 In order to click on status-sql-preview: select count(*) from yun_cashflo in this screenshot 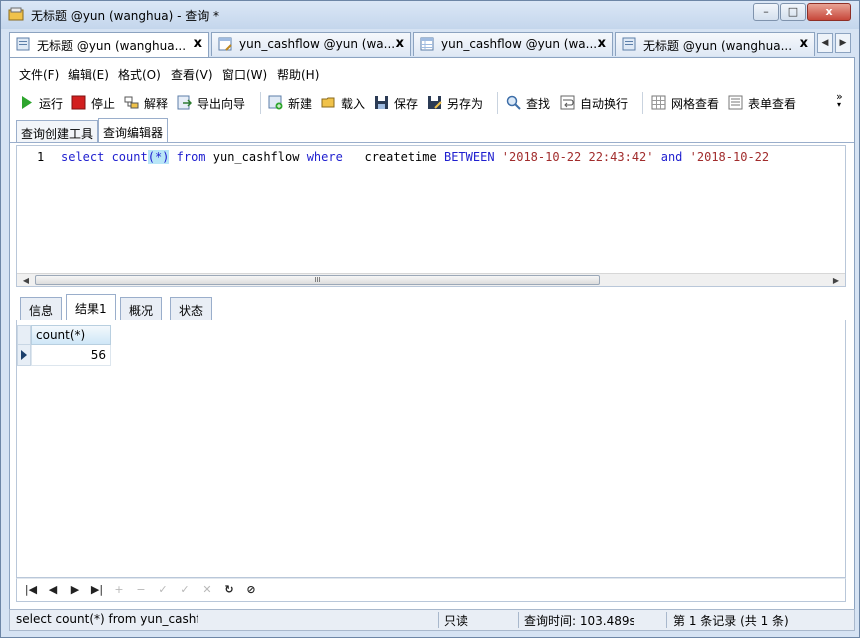, I will do `click(107, 619)`.